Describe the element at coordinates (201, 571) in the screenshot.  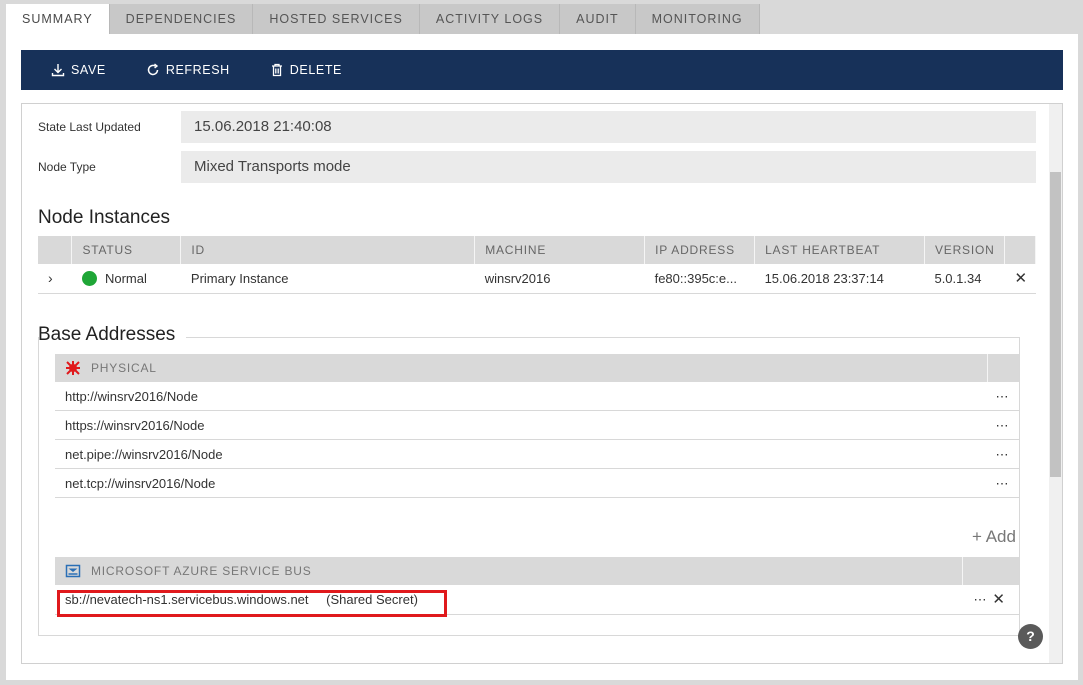
I see `azure-header-label: MICROSOFT AZURE SERVICE BUS` at that location.